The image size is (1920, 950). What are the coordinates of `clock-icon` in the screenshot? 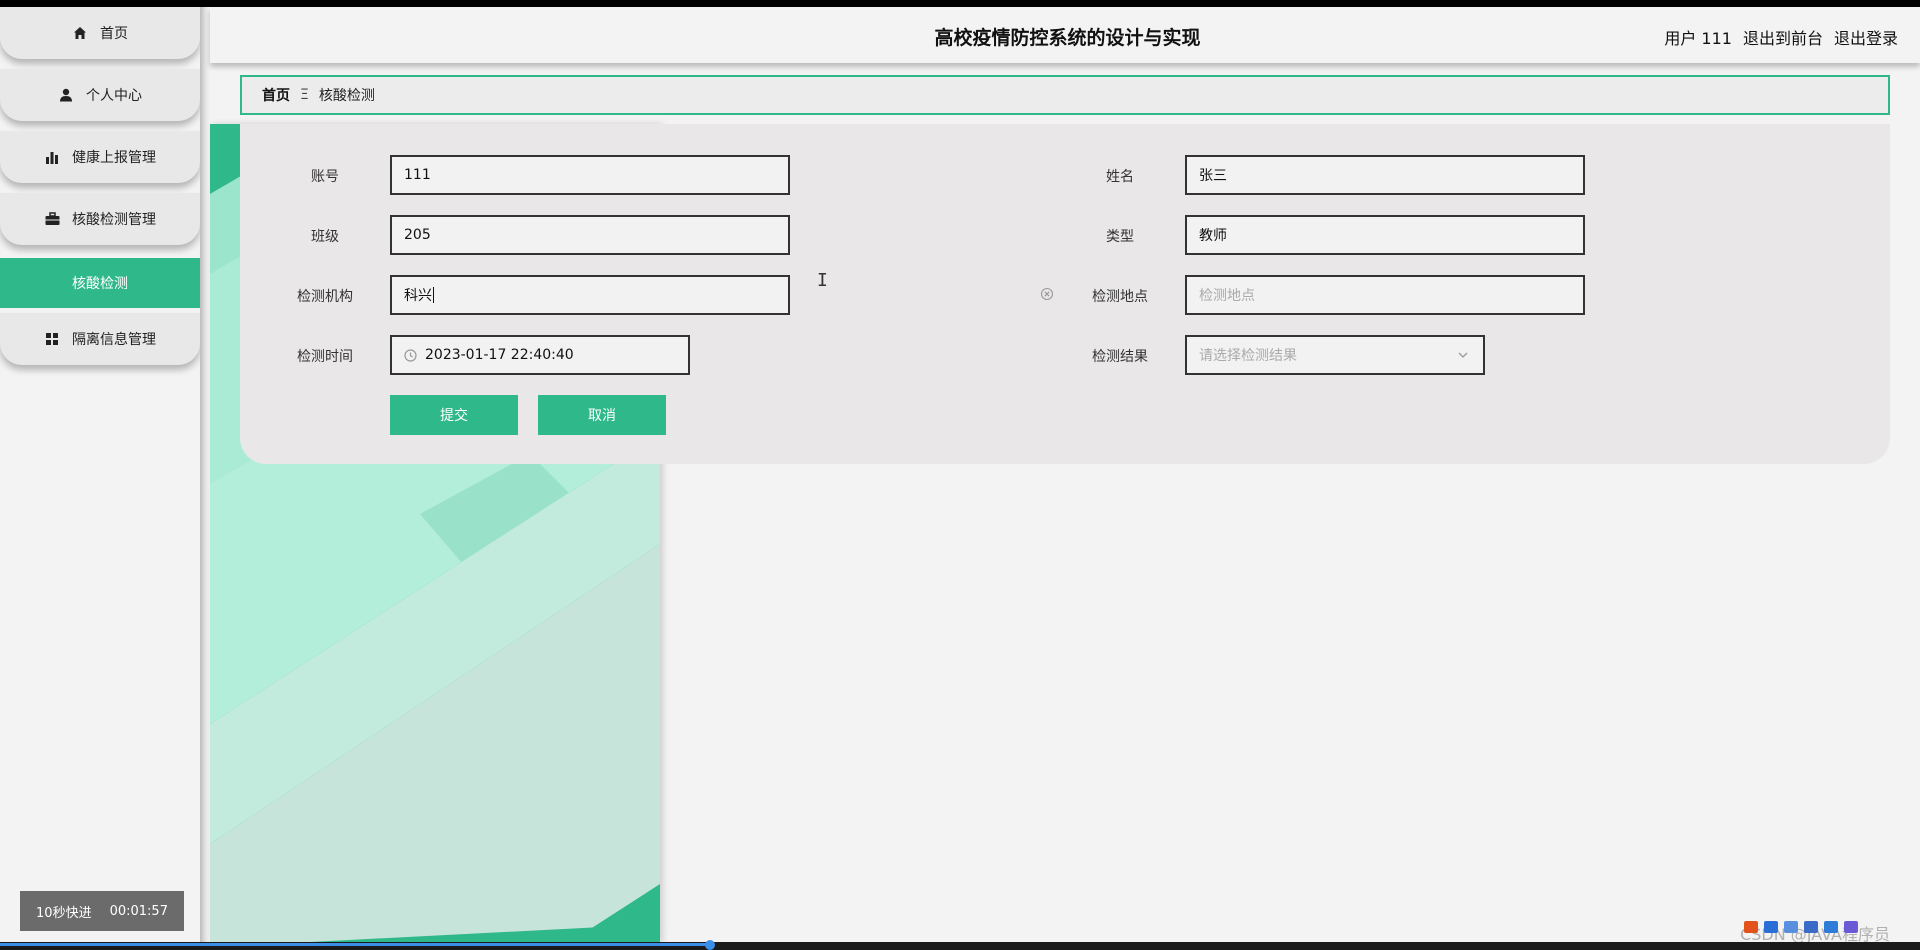 It's located at (410, 355).